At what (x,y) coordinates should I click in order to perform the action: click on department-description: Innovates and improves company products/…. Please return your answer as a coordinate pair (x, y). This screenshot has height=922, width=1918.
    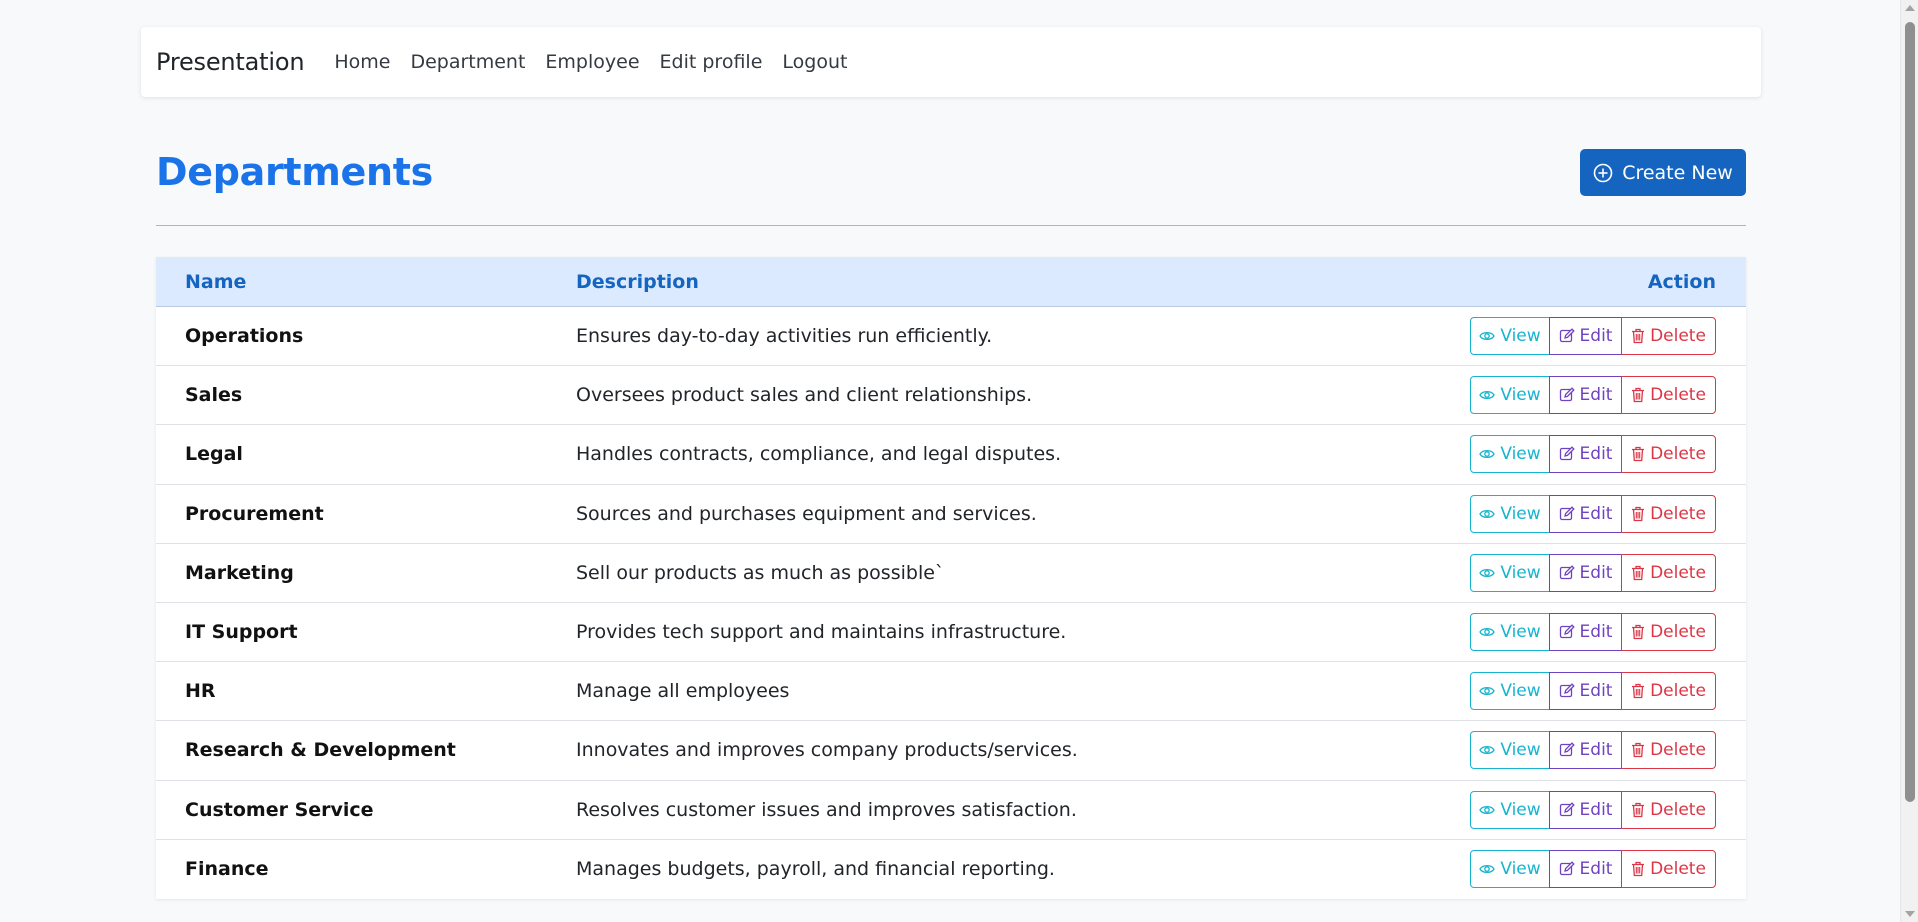
    Looking at the image, I should click on (827, 750).